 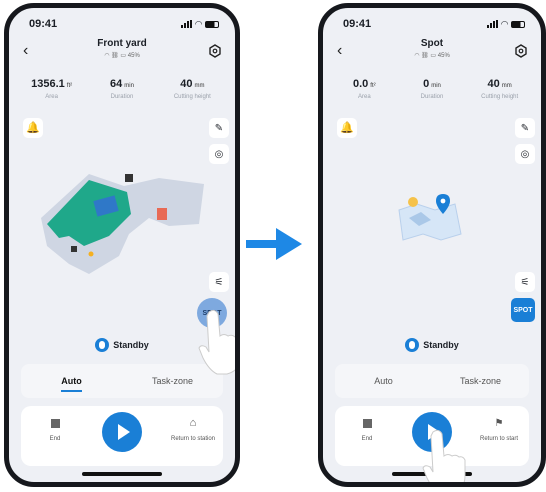 I want to click on stat-value: 1356.1, so click(x=48, y=84).